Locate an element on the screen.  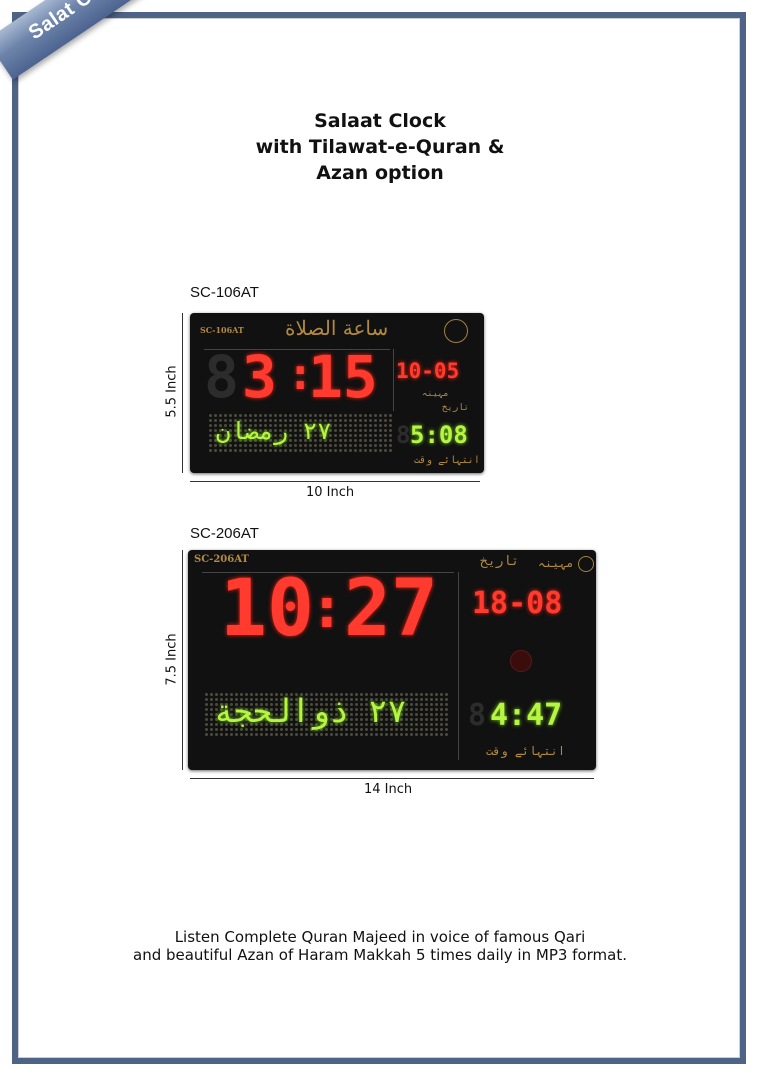
title-line-3: Azan option is located at coordinates (380, 173).